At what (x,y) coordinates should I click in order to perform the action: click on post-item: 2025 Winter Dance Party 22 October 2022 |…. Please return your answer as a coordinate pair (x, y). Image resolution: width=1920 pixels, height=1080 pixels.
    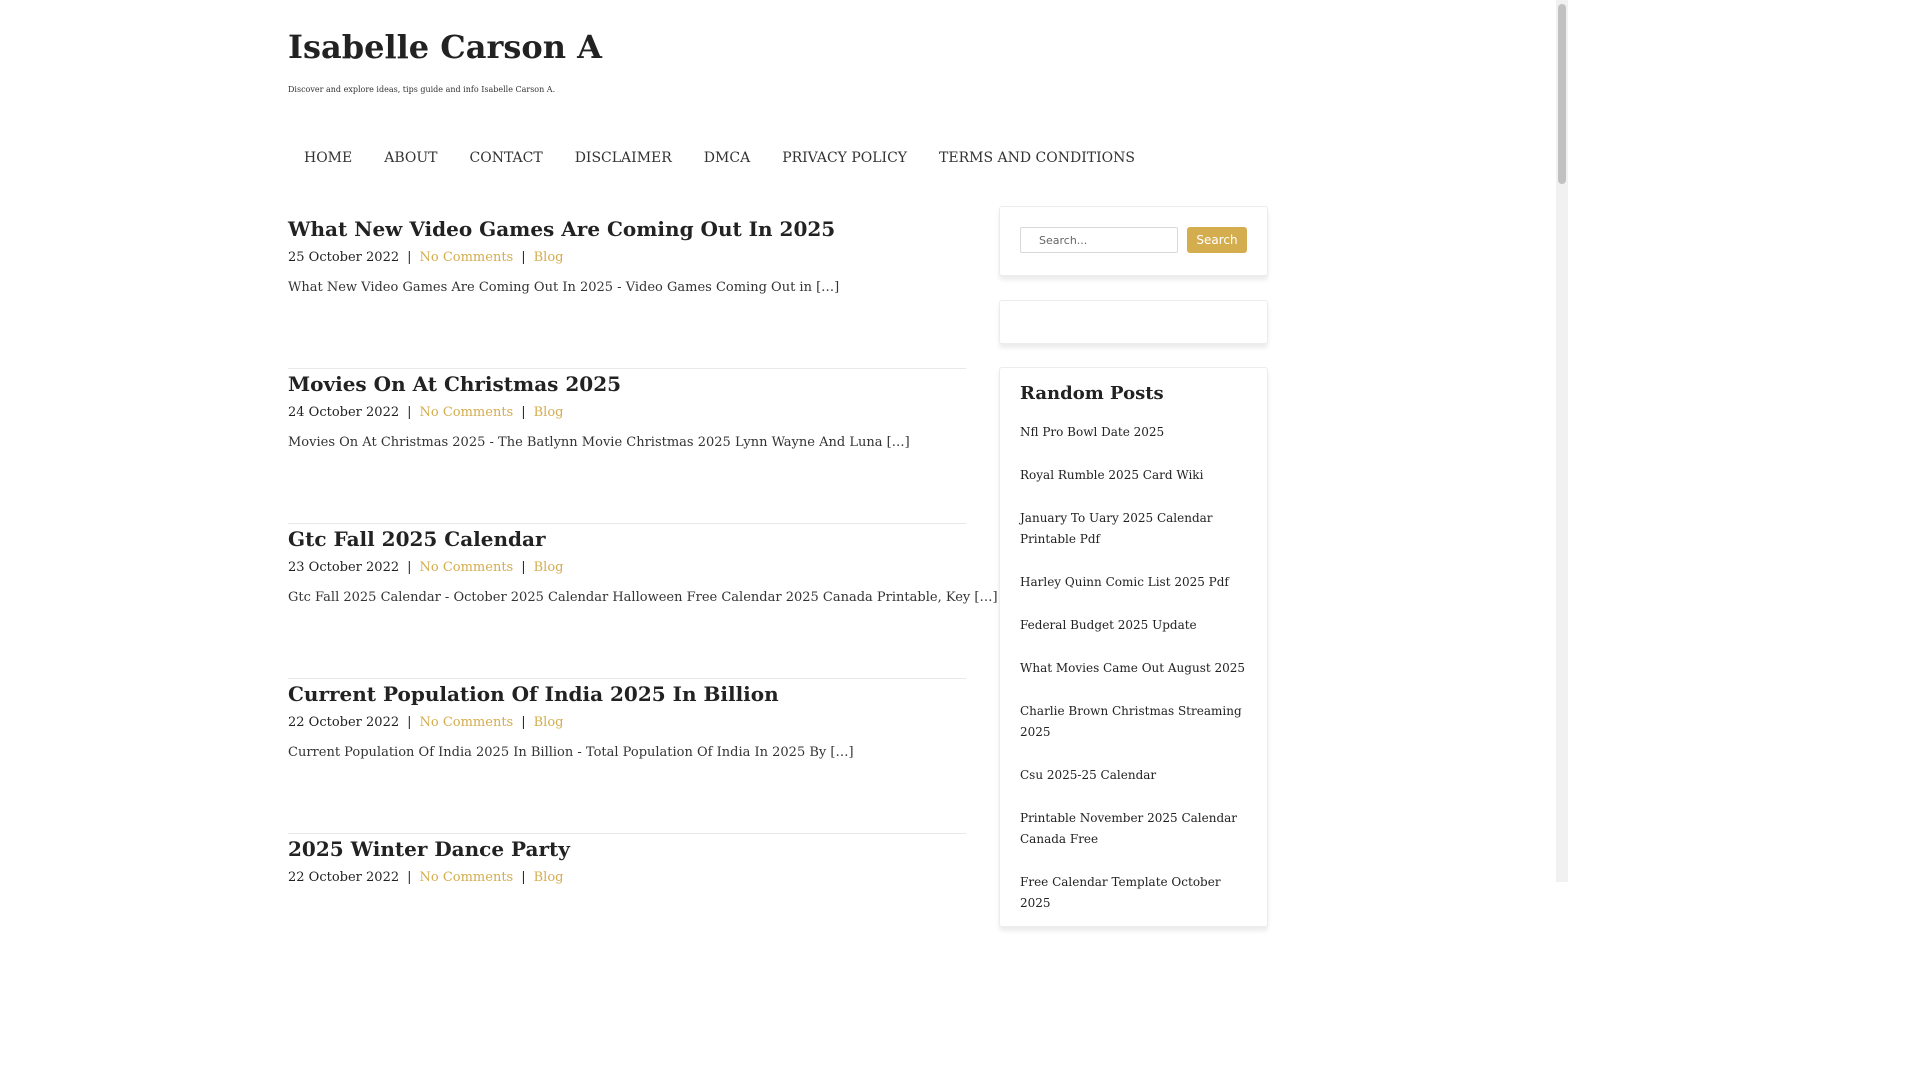
    Looking at the image, I should click on (627, 911).